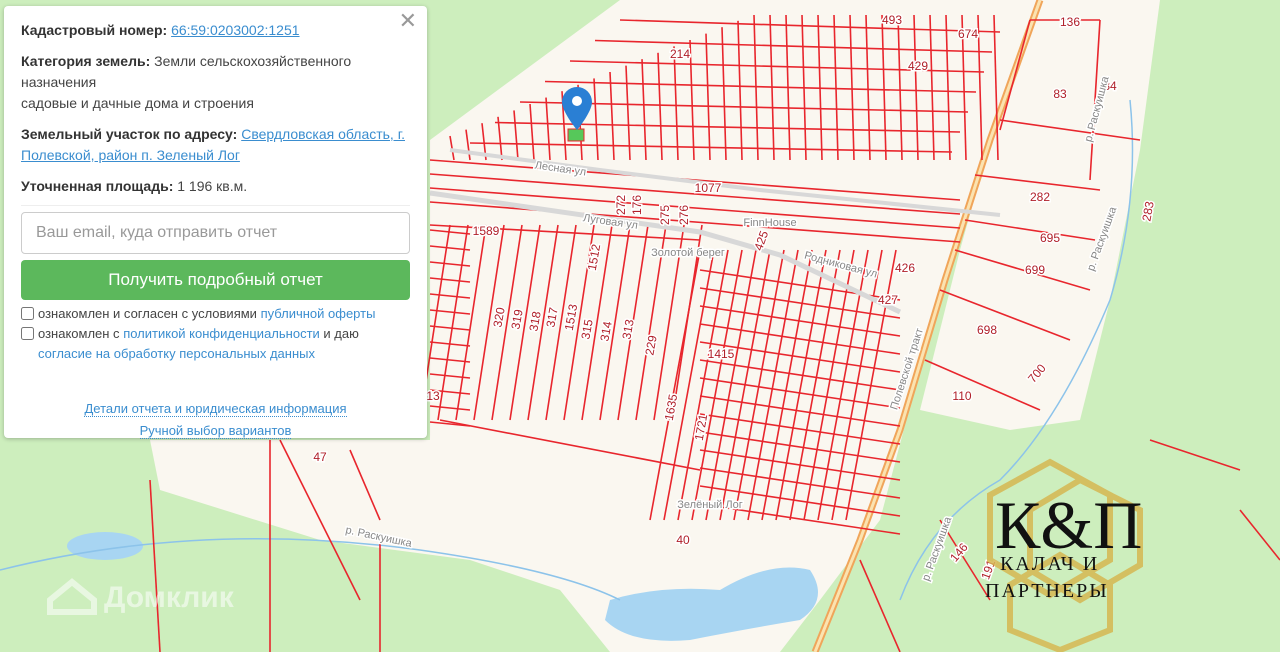  Describe the element at coordinates (665, 215) in the screenshot. I see `parcel-number-label: 275` at that location.